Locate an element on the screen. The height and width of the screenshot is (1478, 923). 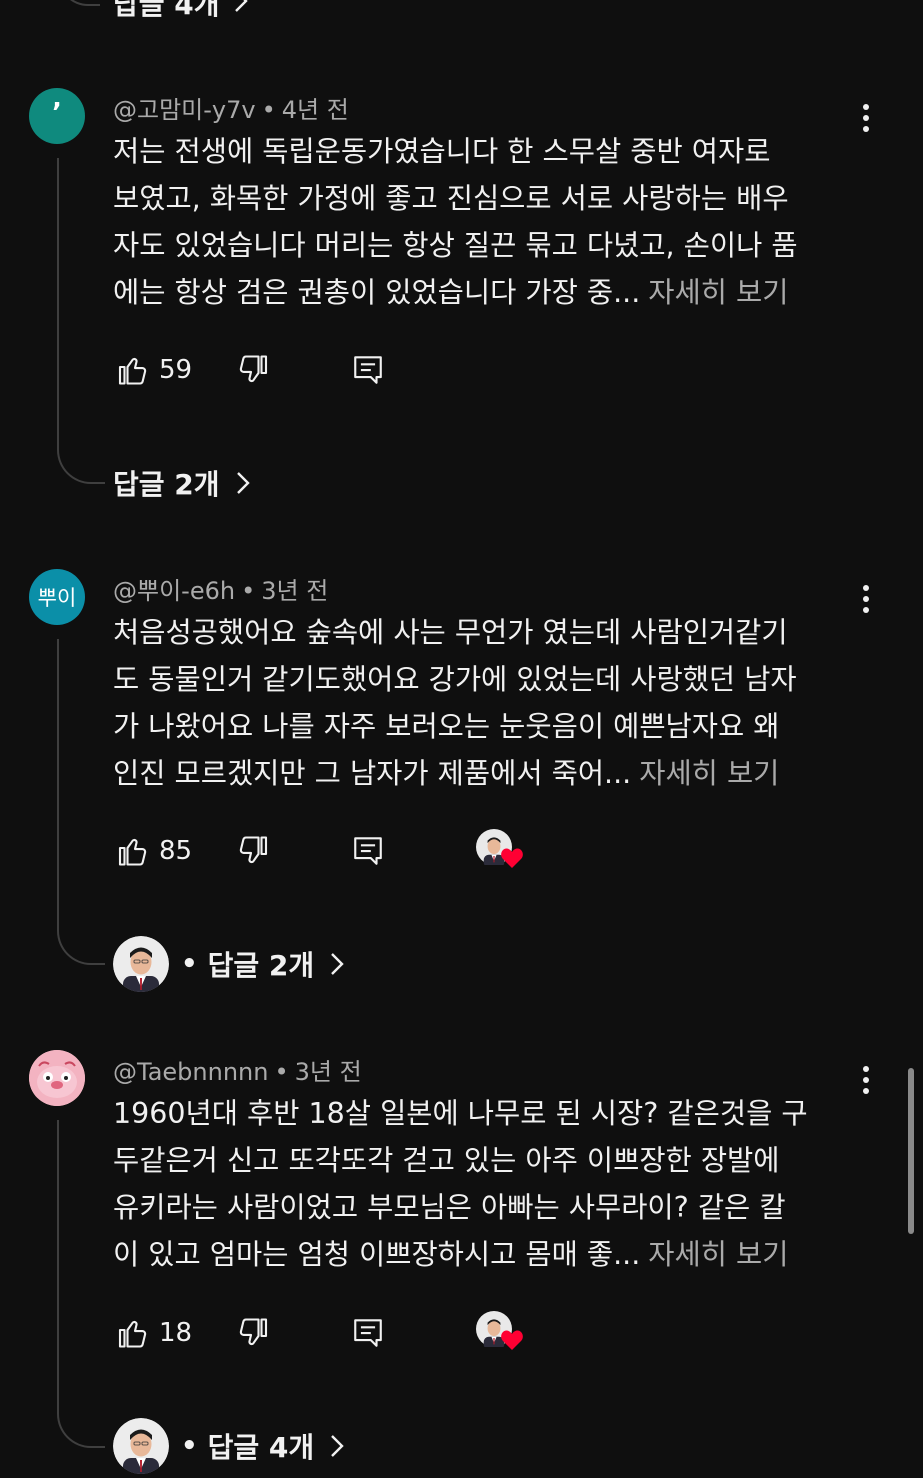
scrollbar is located at coordinates (911, 1151).